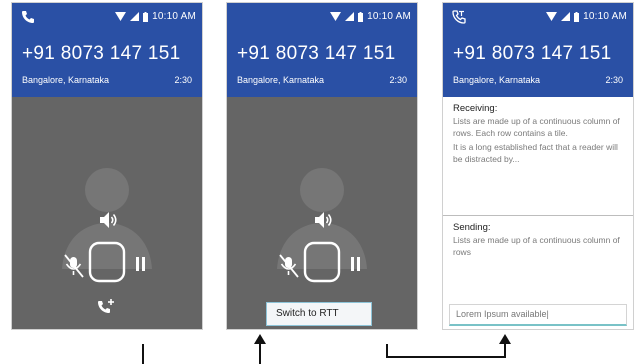  I want to click on phone-icon, so click(28, 17).